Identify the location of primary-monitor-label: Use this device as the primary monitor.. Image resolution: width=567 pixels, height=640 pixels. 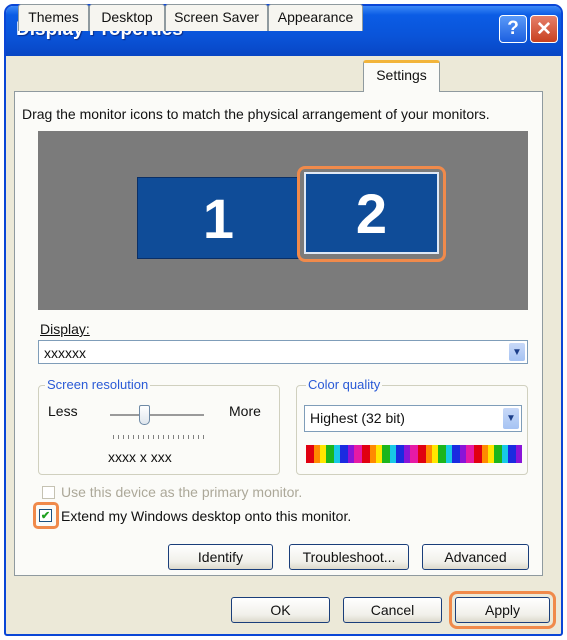
(182, 492).